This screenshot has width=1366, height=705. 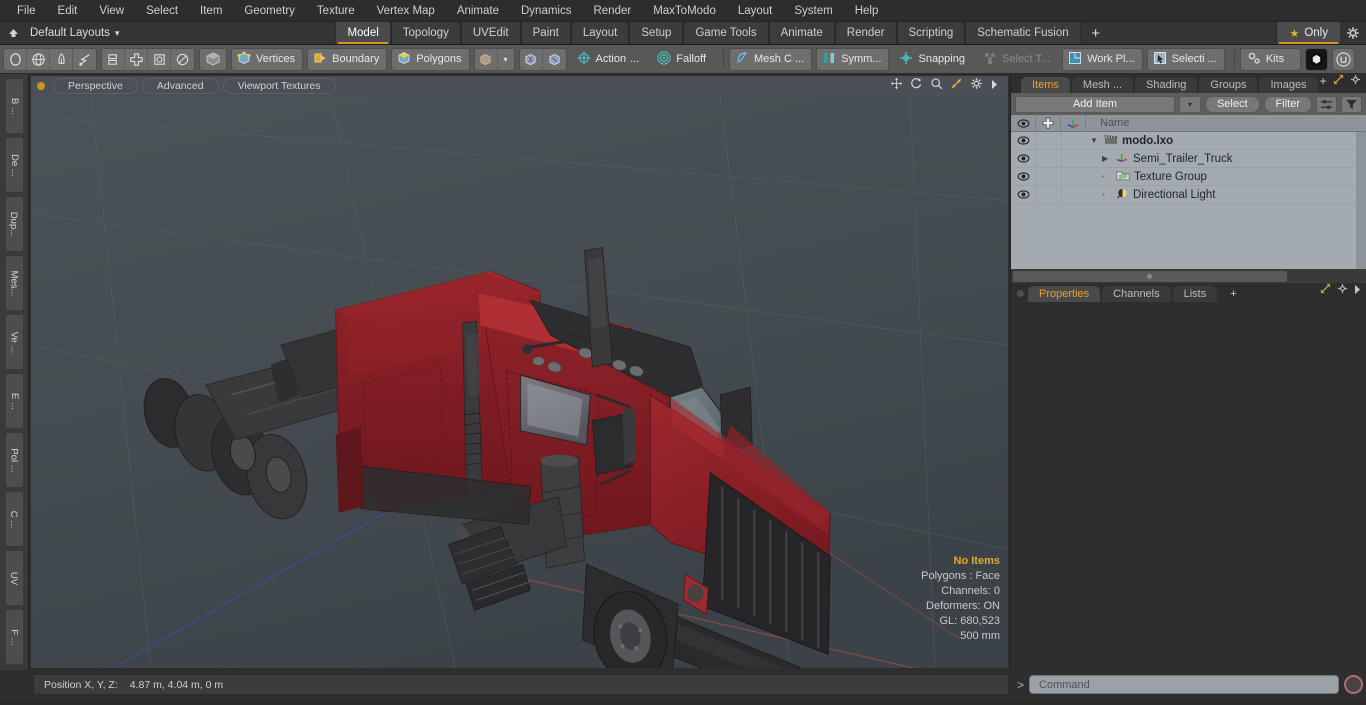 What do you see at coordinates (1323, 81) in the screenshot?
I see `plus-icon: +` at bounding box center [1323, 81].